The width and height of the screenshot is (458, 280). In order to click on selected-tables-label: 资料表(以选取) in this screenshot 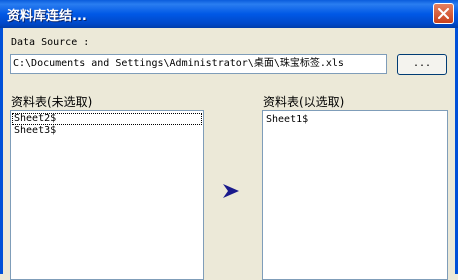, I will do `click(304, 102)`.